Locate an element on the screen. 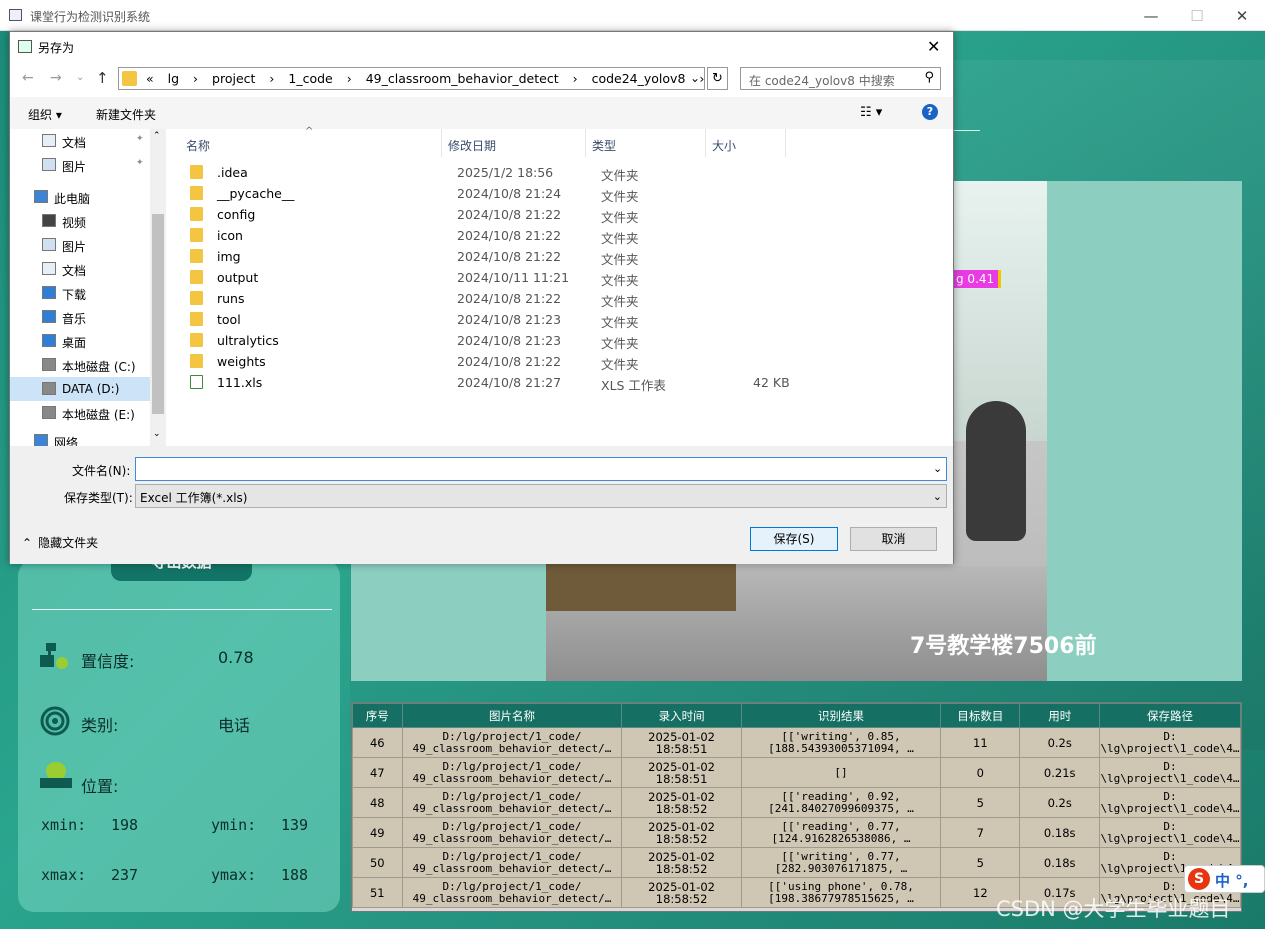 Image resolution: width=1265 pixels, height=929 pixels. nav-item: DATA (D:) is located at coordinates (80, 389).